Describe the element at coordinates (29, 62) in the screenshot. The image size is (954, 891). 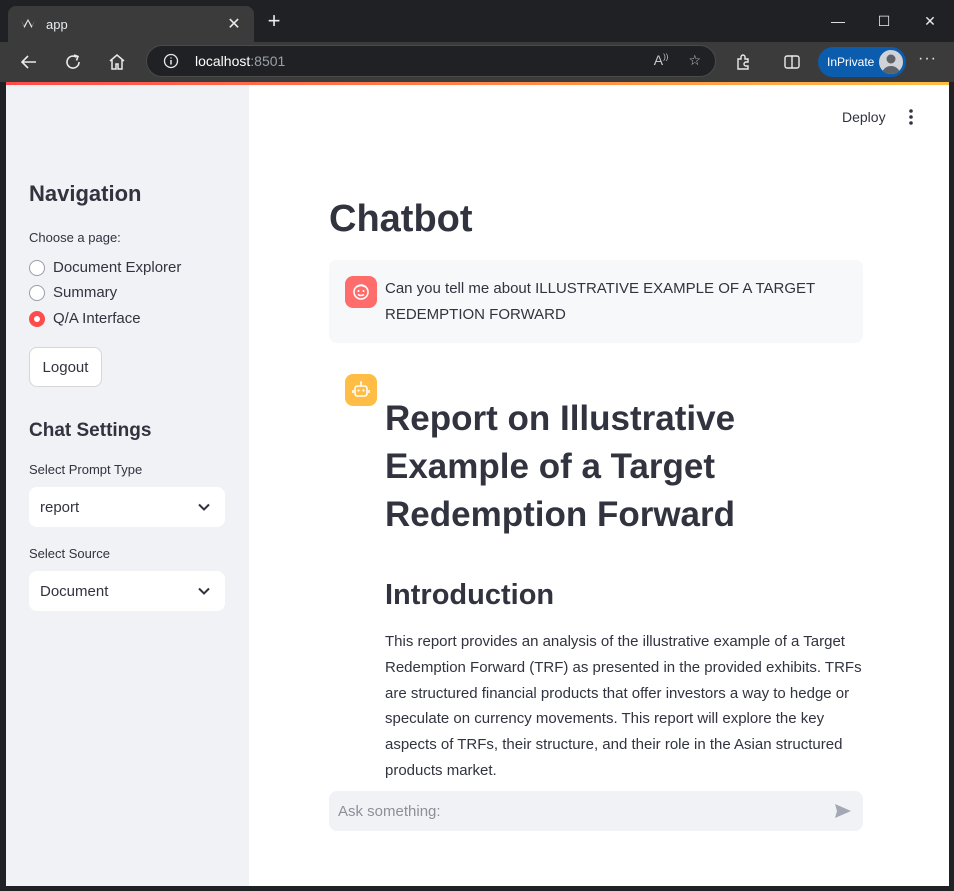
I see `back-icon` at that location.